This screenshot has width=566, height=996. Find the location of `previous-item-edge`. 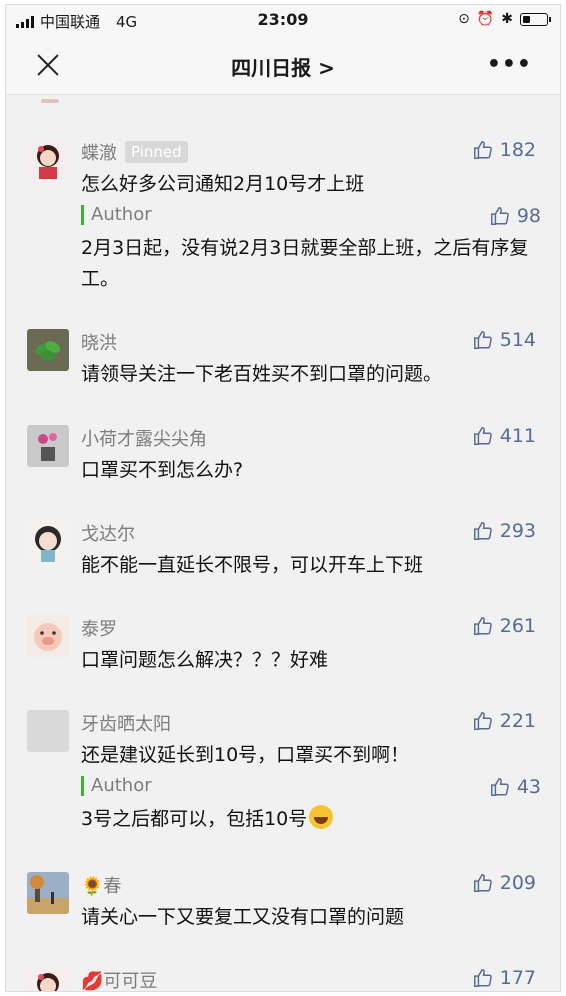

previous-item-edge is located at coordinates (50, 101).